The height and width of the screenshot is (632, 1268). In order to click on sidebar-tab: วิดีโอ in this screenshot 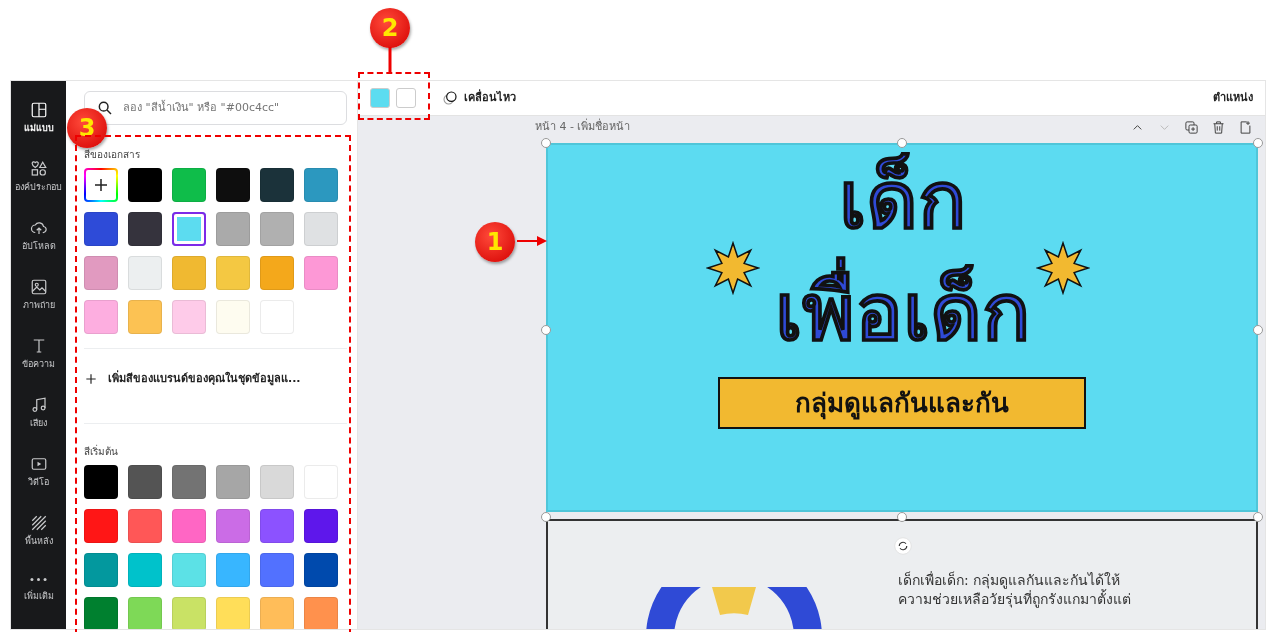, I will do `click(38, 472)`.